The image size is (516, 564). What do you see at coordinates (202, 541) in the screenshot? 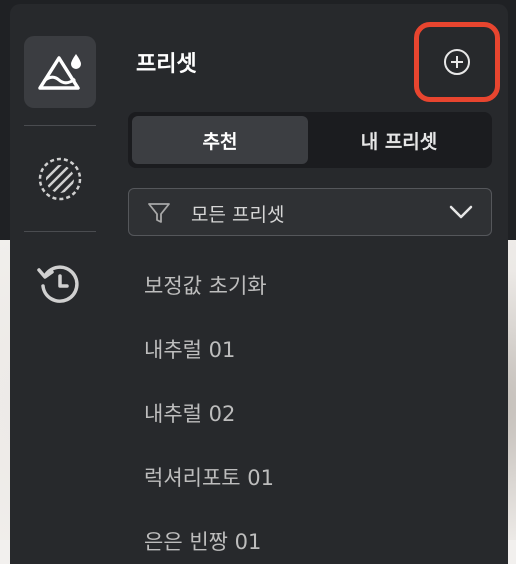
I see `preset-item: 은은 빈짱 01` at bounding box center [202, 541].